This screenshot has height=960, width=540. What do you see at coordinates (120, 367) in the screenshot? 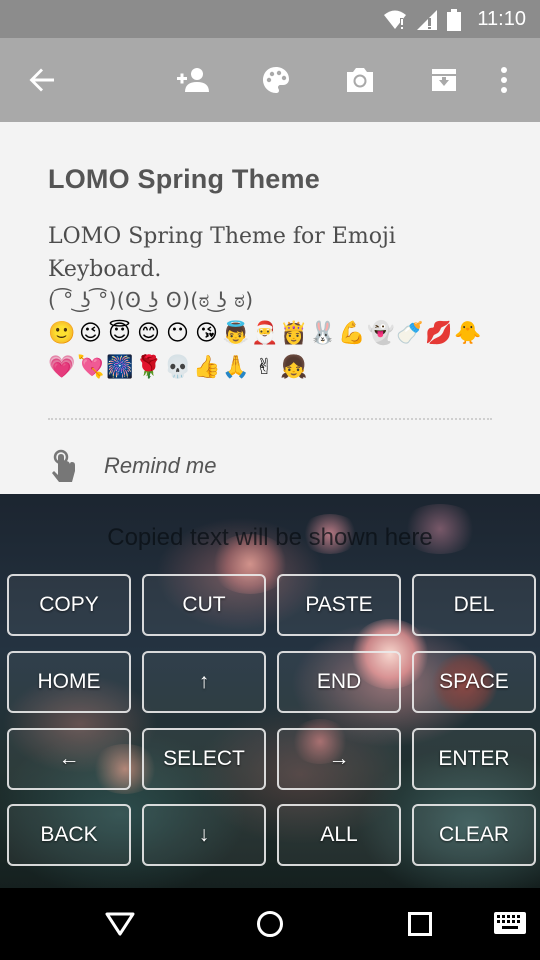
I see `emoji: 🎆` at bounding box center [120, 367].